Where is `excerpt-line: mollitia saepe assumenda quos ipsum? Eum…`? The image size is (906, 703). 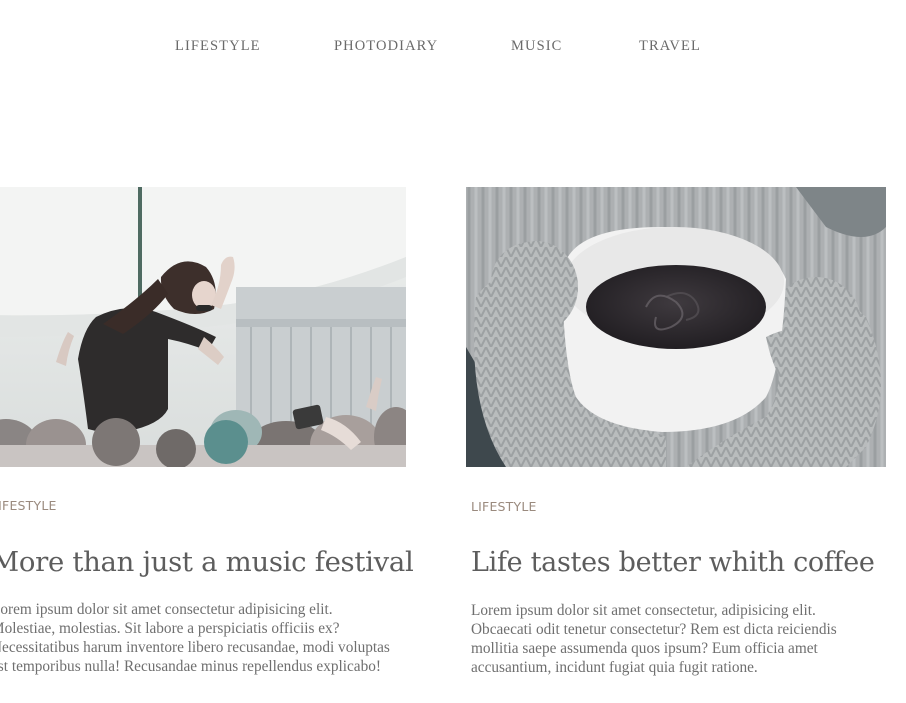
excerpt-line: mollitia saepe assumenda quos ipsum? Eum… is located at coordinates (644, 648).